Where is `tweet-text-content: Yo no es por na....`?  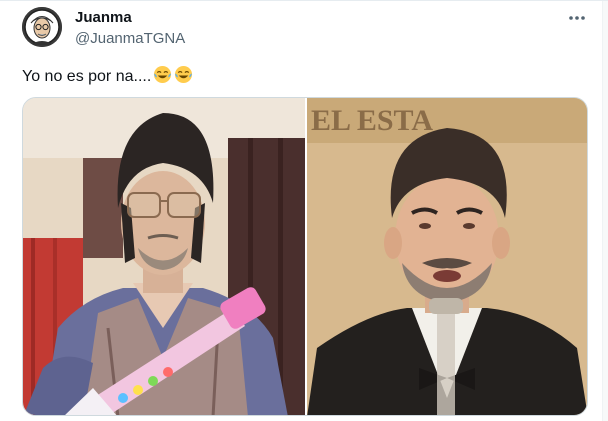
tweet-text-content: Yo no es por na.... is located at coordinates (87, 76).